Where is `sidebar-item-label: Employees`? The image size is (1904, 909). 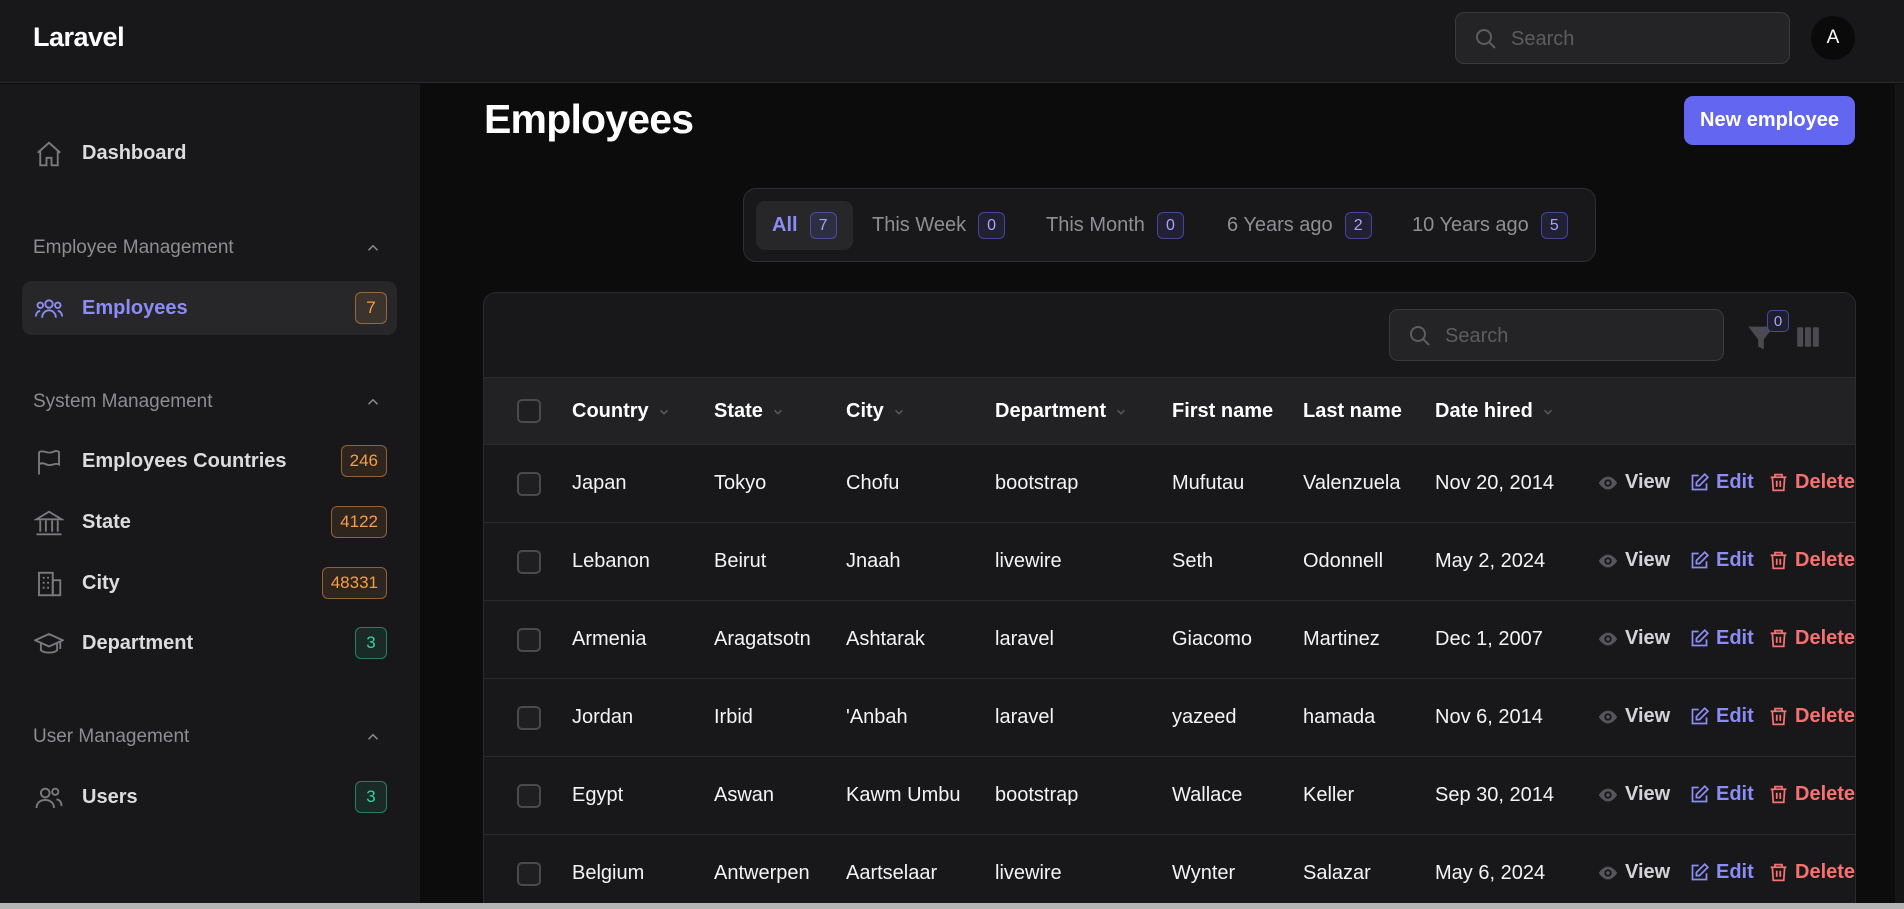
sidebar-item-label: Employees is located at coordinates (135, 307).